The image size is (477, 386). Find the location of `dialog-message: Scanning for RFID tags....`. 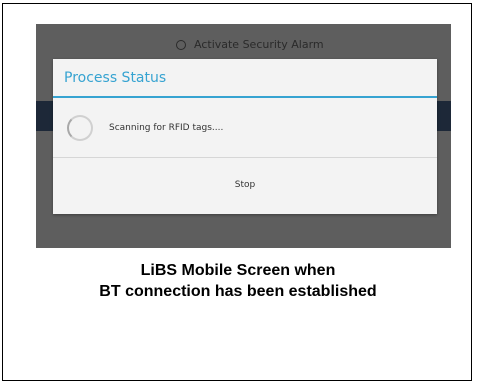

dialog-message: Scanning for RFID tags.... is located at coordinates (166, 127).